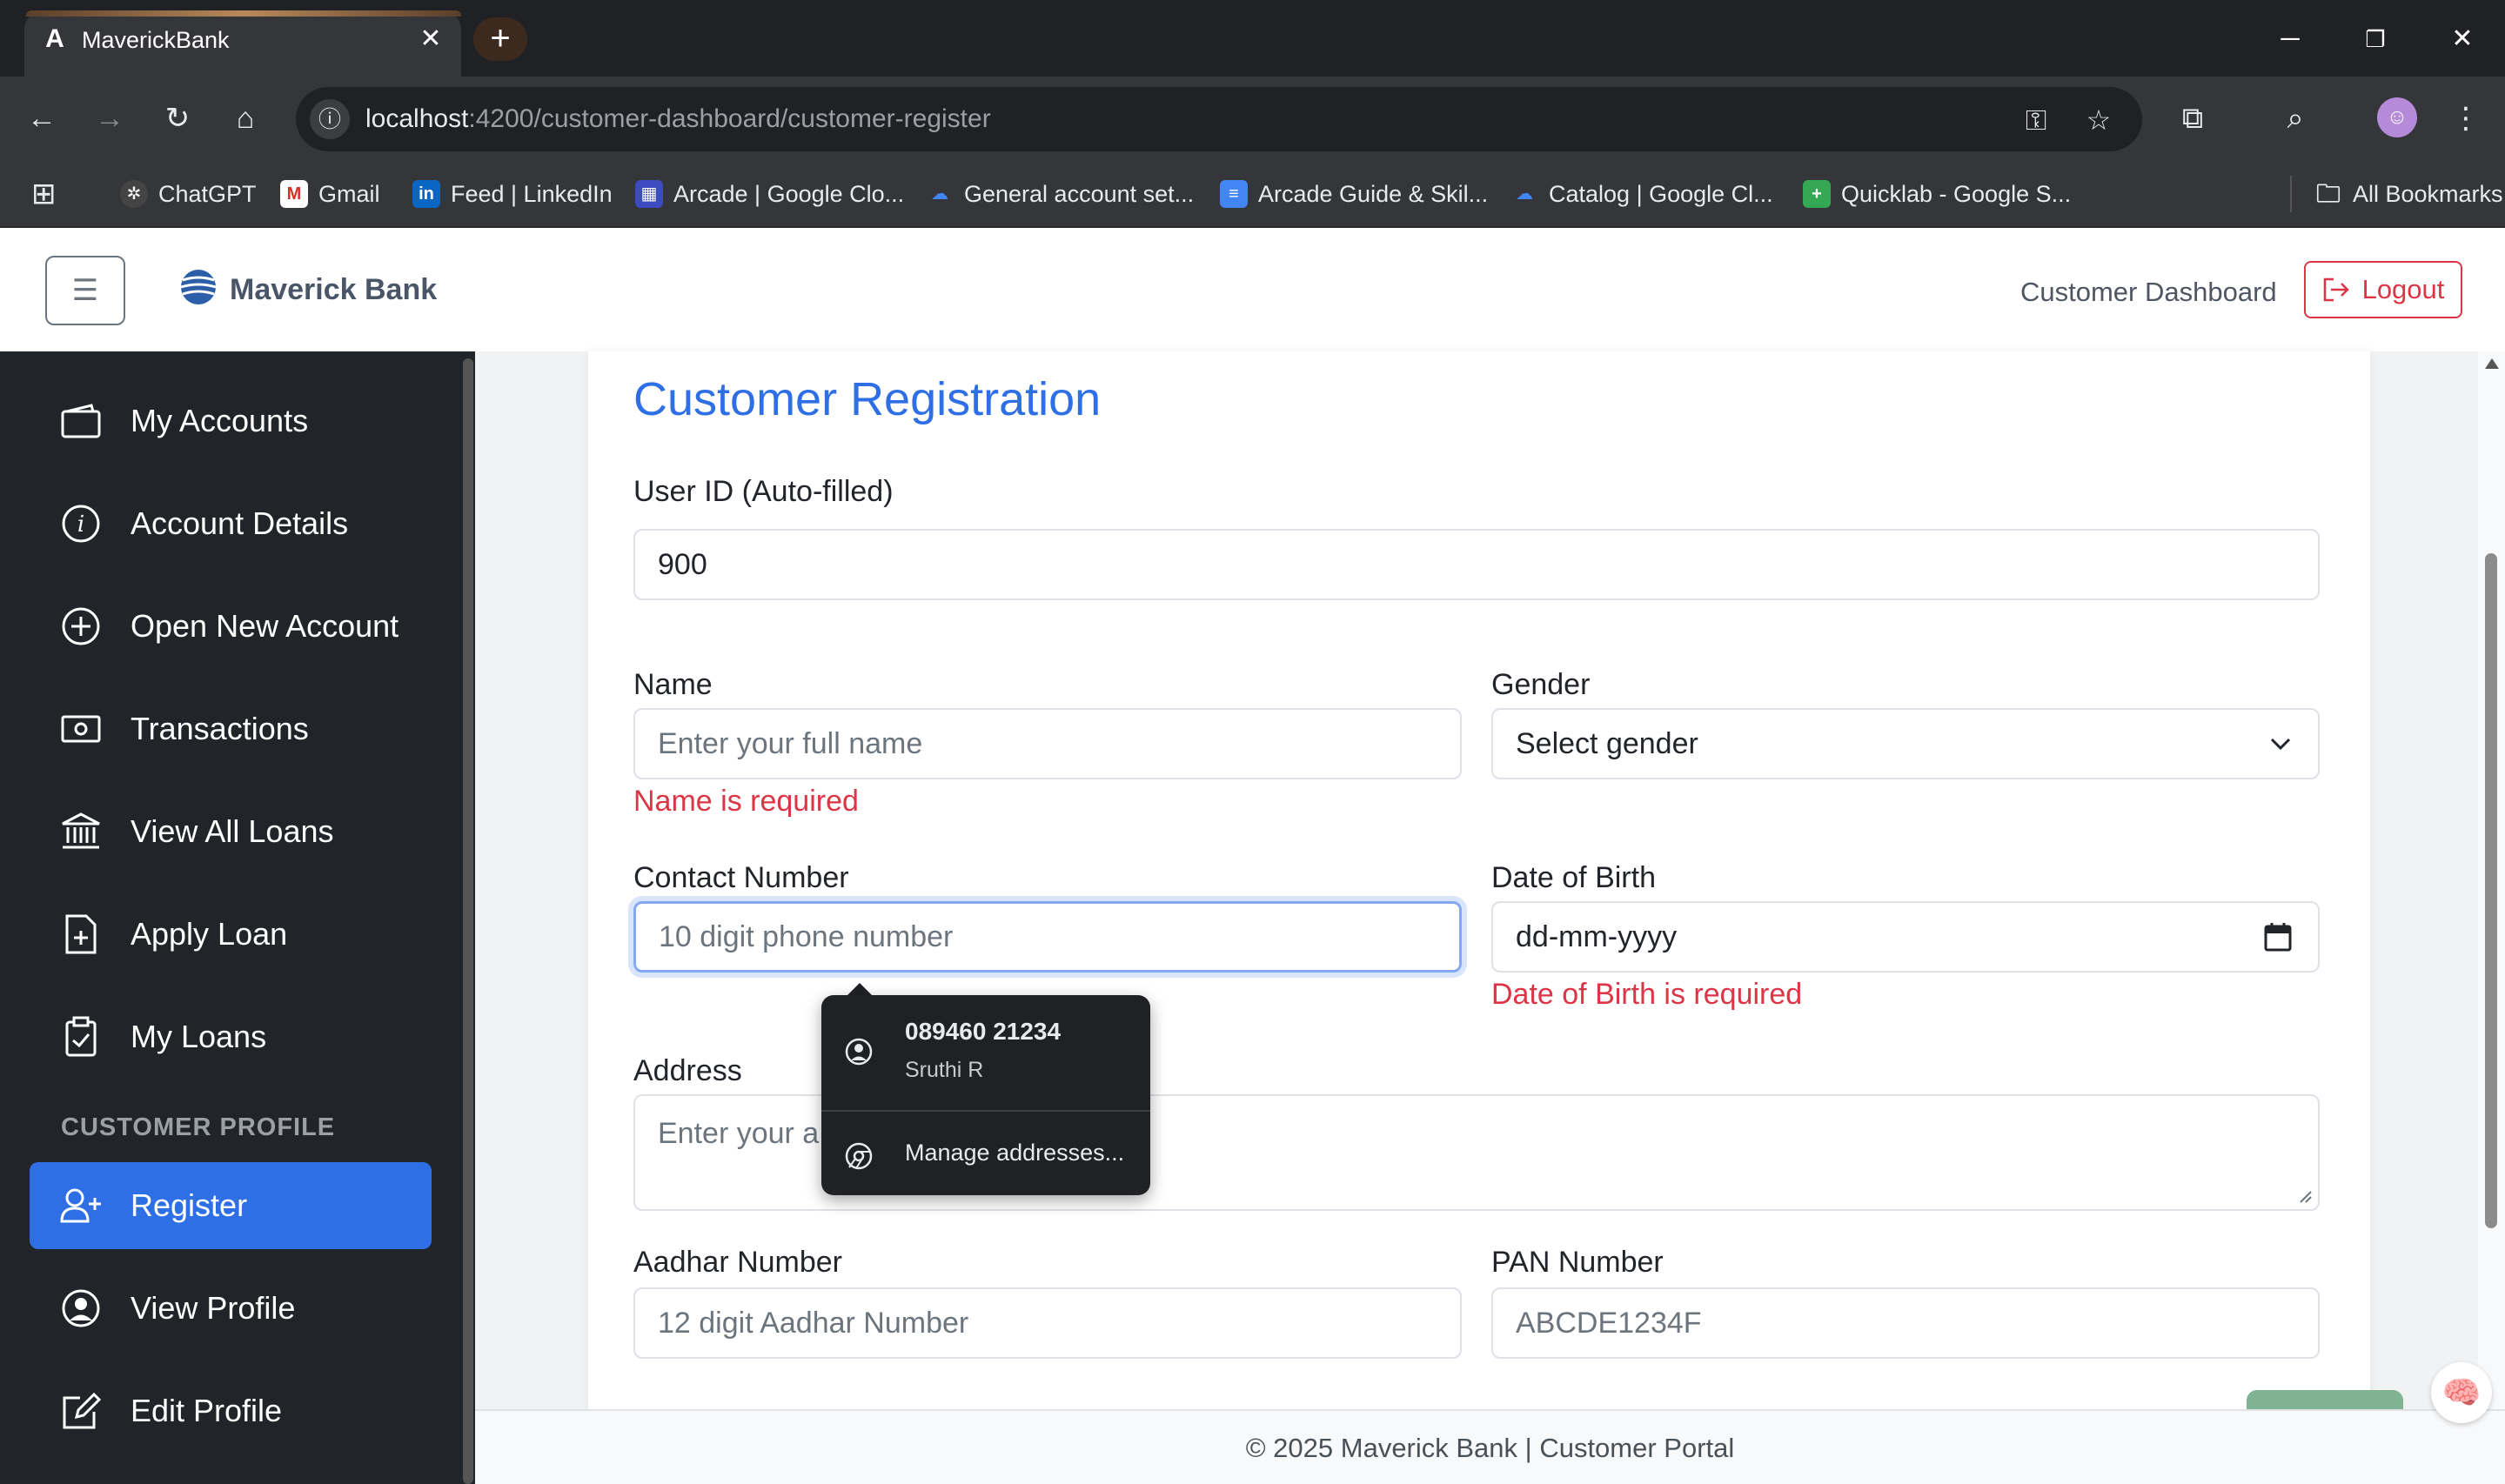 The height and width of the screenshot is (1484, 2505). I want to click on autofill-suggestion: 089460 21234 Sruthi R, so click(985, 1052).